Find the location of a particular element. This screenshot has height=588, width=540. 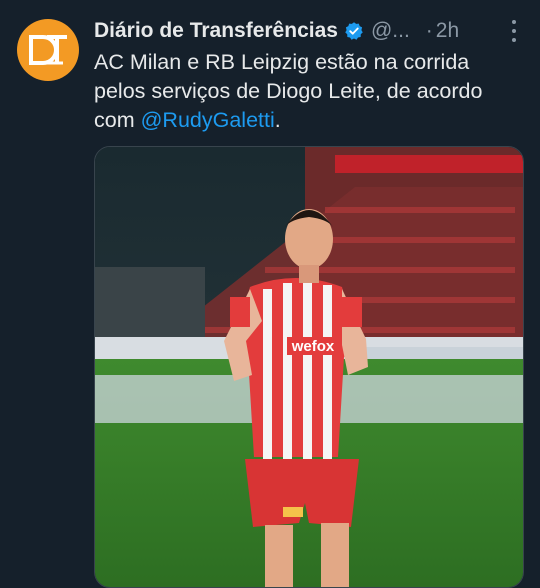

account-name: Diário de Transferências is located at coordinates (216, 31).